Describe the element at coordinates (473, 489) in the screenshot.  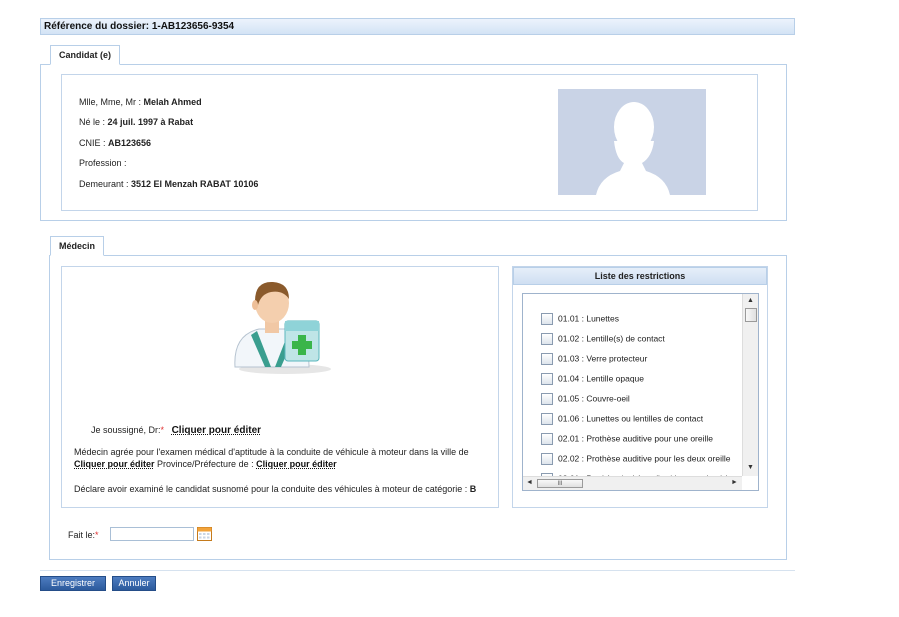
I see `category-value: B` at that location.